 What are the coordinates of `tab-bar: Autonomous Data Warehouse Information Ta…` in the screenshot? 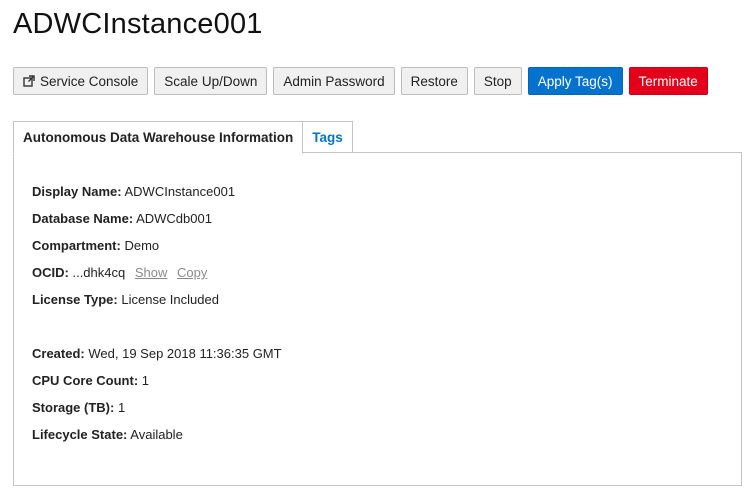 It's located at (183, 137).